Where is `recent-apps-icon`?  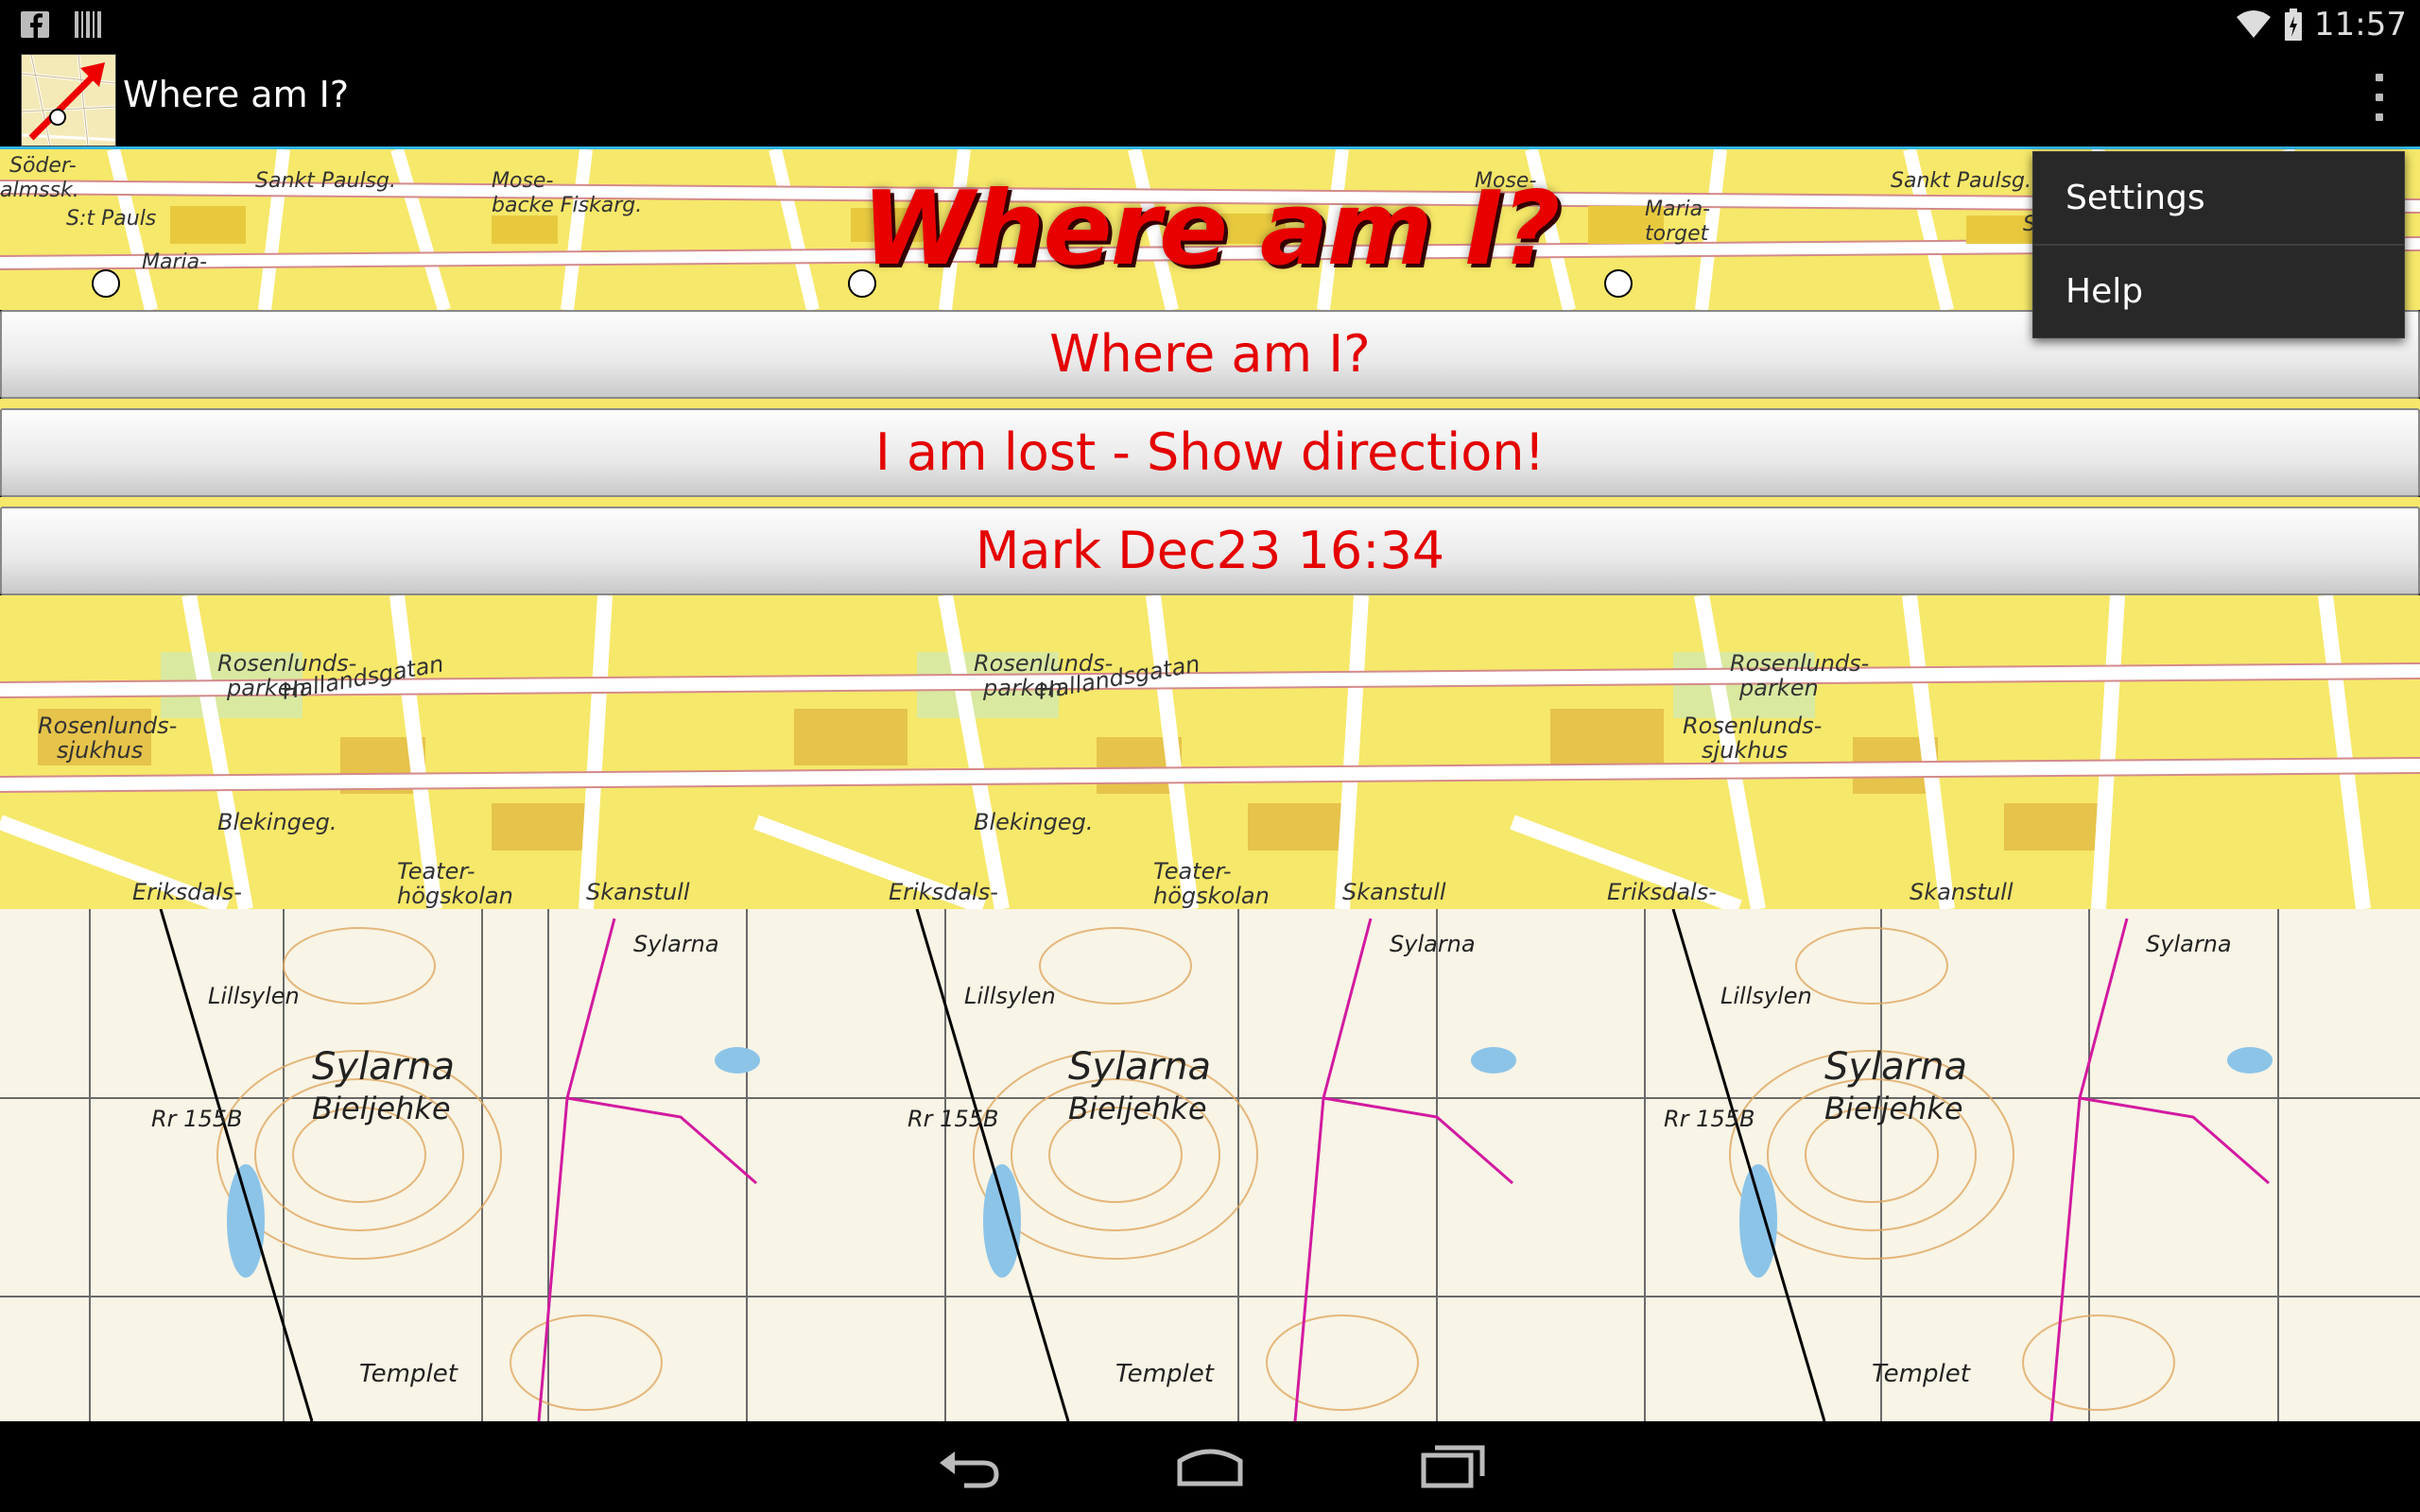
recent-apps-icon is located at coordinates (1453, 1465).